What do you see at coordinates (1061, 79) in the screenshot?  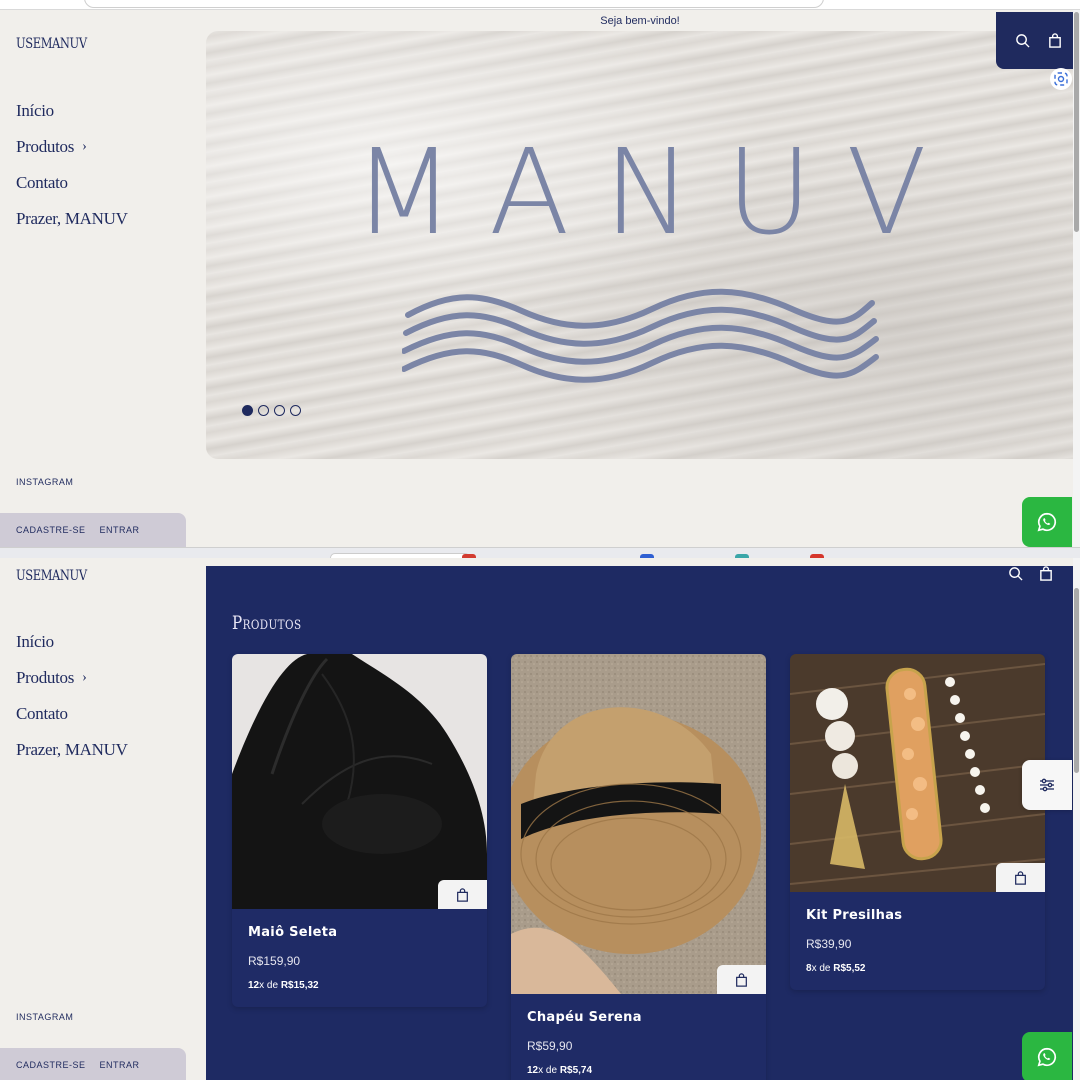 I see `google-lens-icon` at bounding box center [1061, 79].